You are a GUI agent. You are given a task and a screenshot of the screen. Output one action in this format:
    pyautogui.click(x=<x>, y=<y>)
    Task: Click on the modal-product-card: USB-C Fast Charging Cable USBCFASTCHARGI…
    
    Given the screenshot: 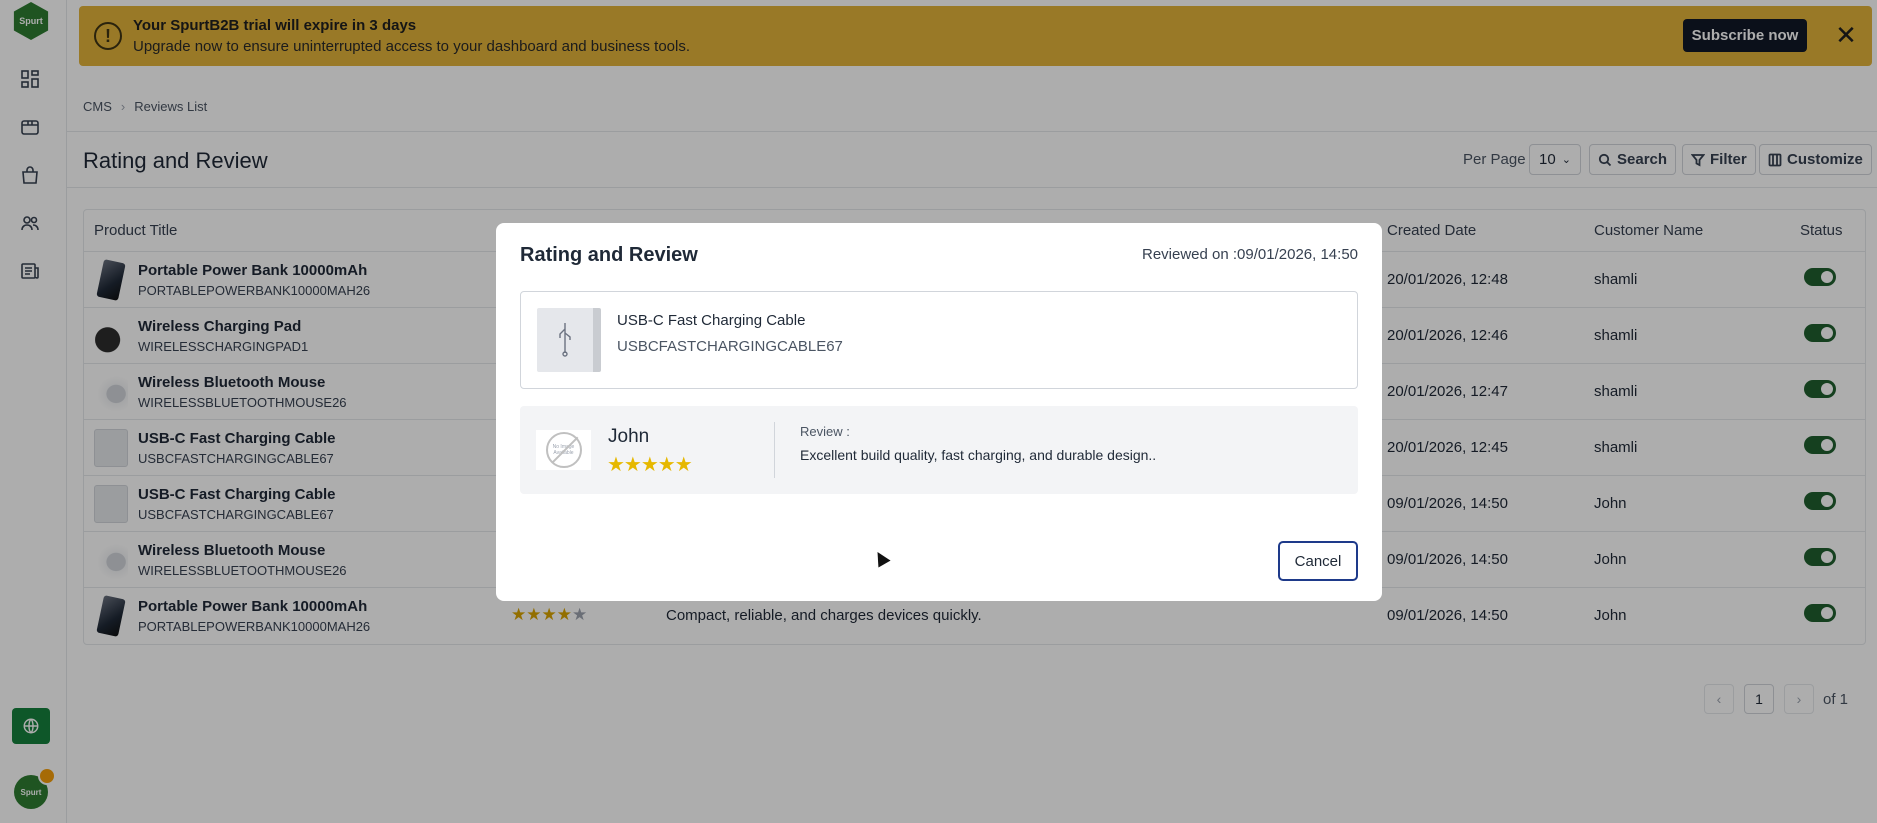 What is the action you would take?
    pyautogui.click(x=939, y=340)
    